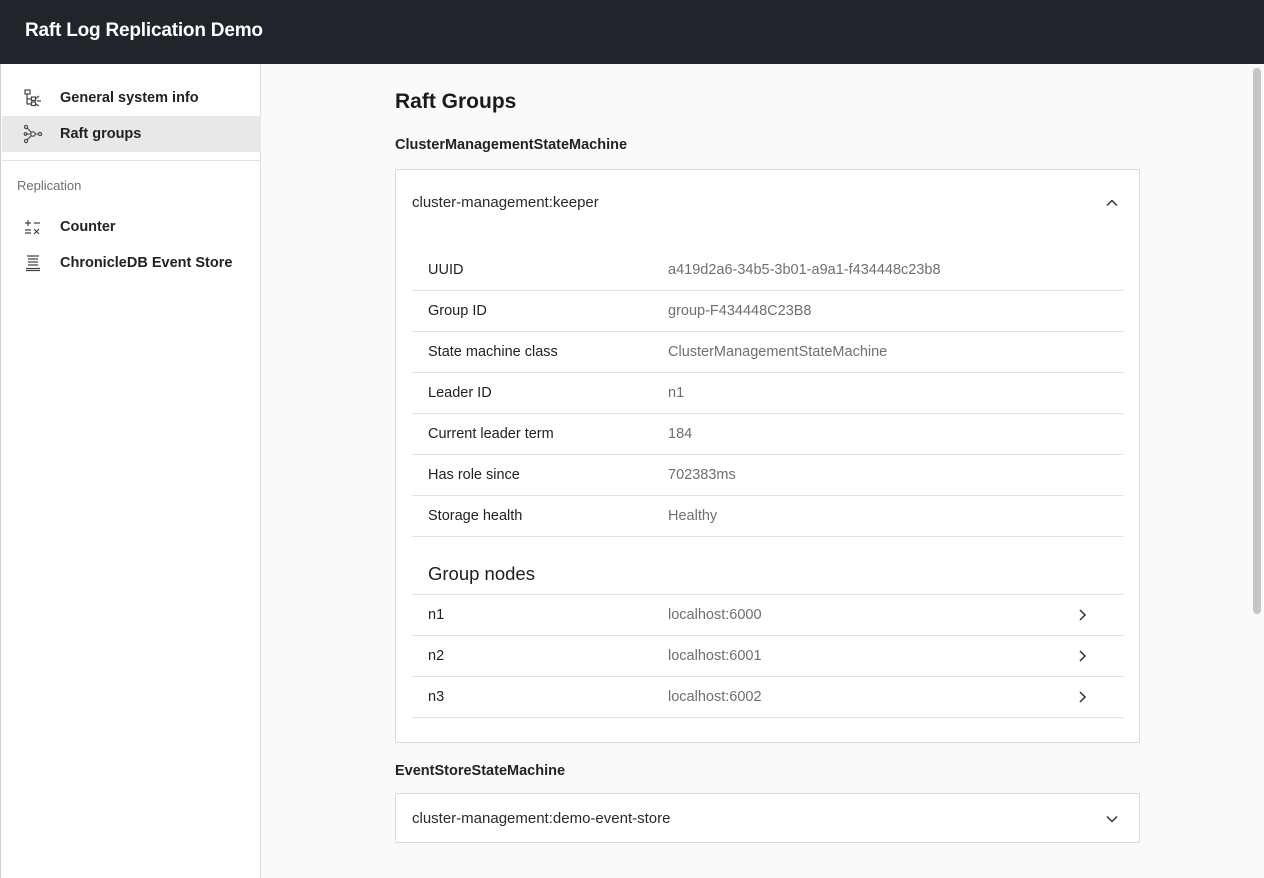 The image size is (1264, 878). What do you see at coordinates (446, 270) in the screenshot?
I see `detail-key: UUID` at bounding box center [446, 270].